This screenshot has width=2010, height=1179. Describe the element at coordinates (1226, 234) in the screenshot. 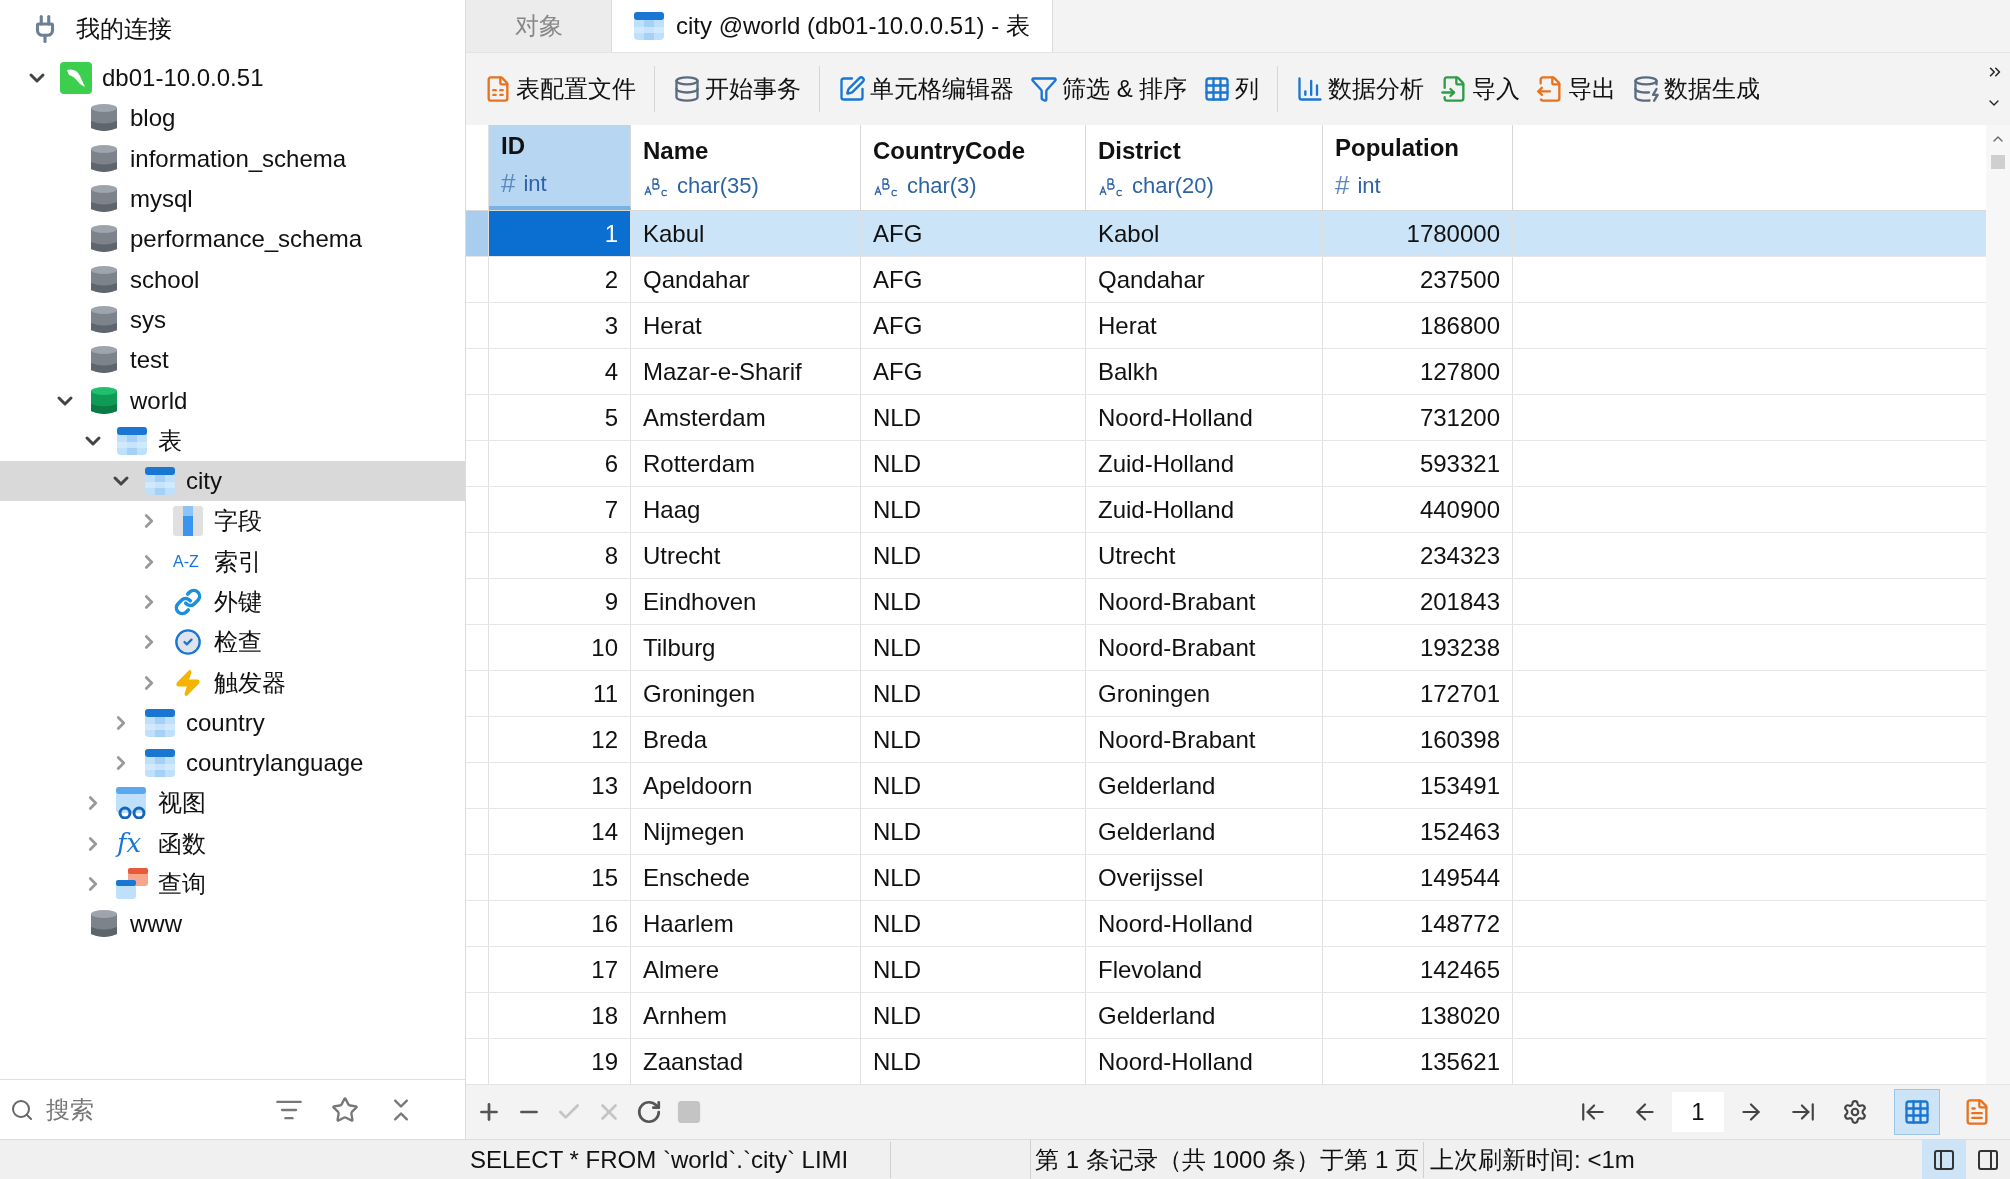

I see `table-row: 1 Kabul AFG Kabol 1780000` at that location.